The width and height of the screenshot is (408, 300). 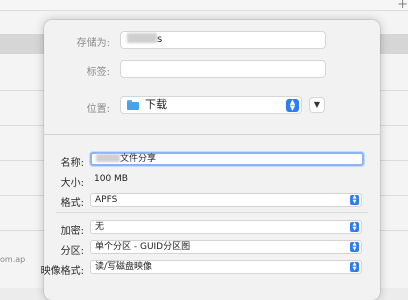 What do you see at coordinates (111, 179) in the screenshot?
I see `size-value: 100 MB` at bounding box center [111, 179].